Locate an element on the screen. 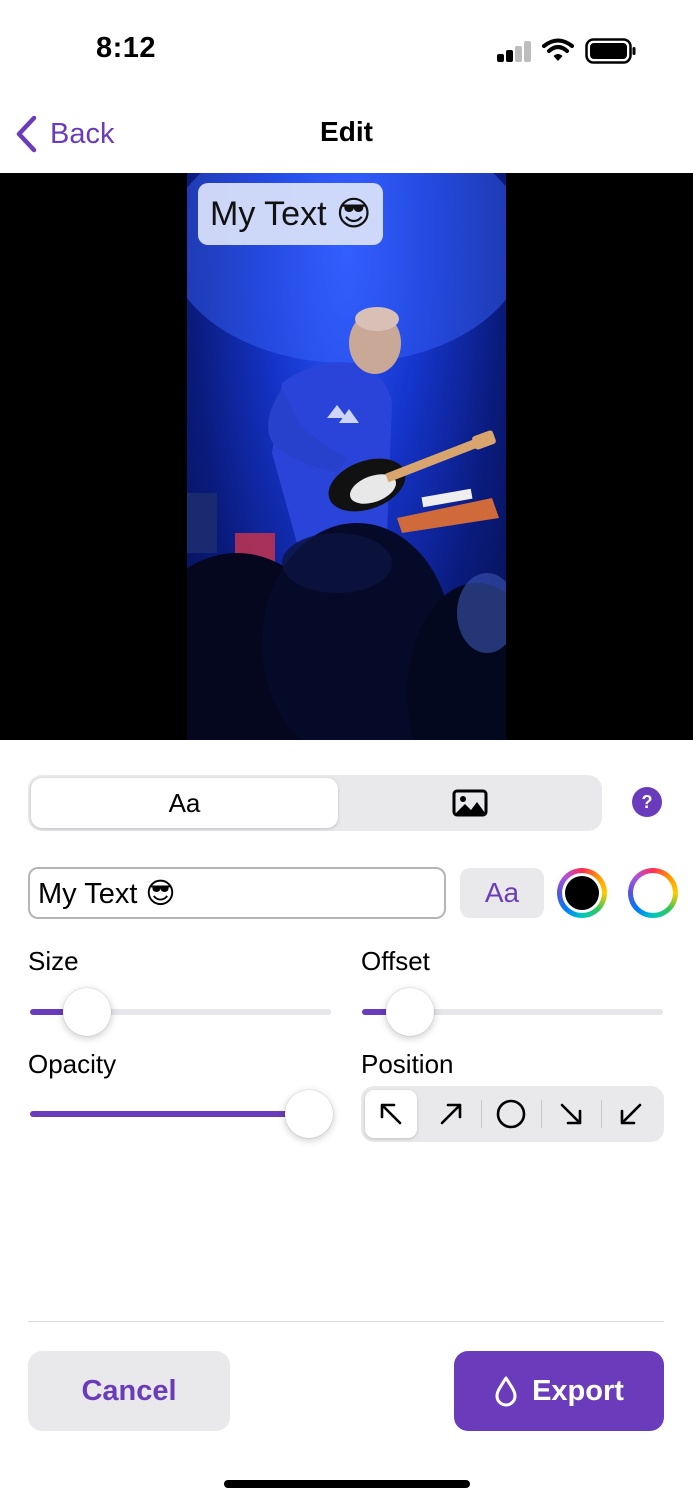  mode-segmented-control: Aa is located at coordinates (315, 803).